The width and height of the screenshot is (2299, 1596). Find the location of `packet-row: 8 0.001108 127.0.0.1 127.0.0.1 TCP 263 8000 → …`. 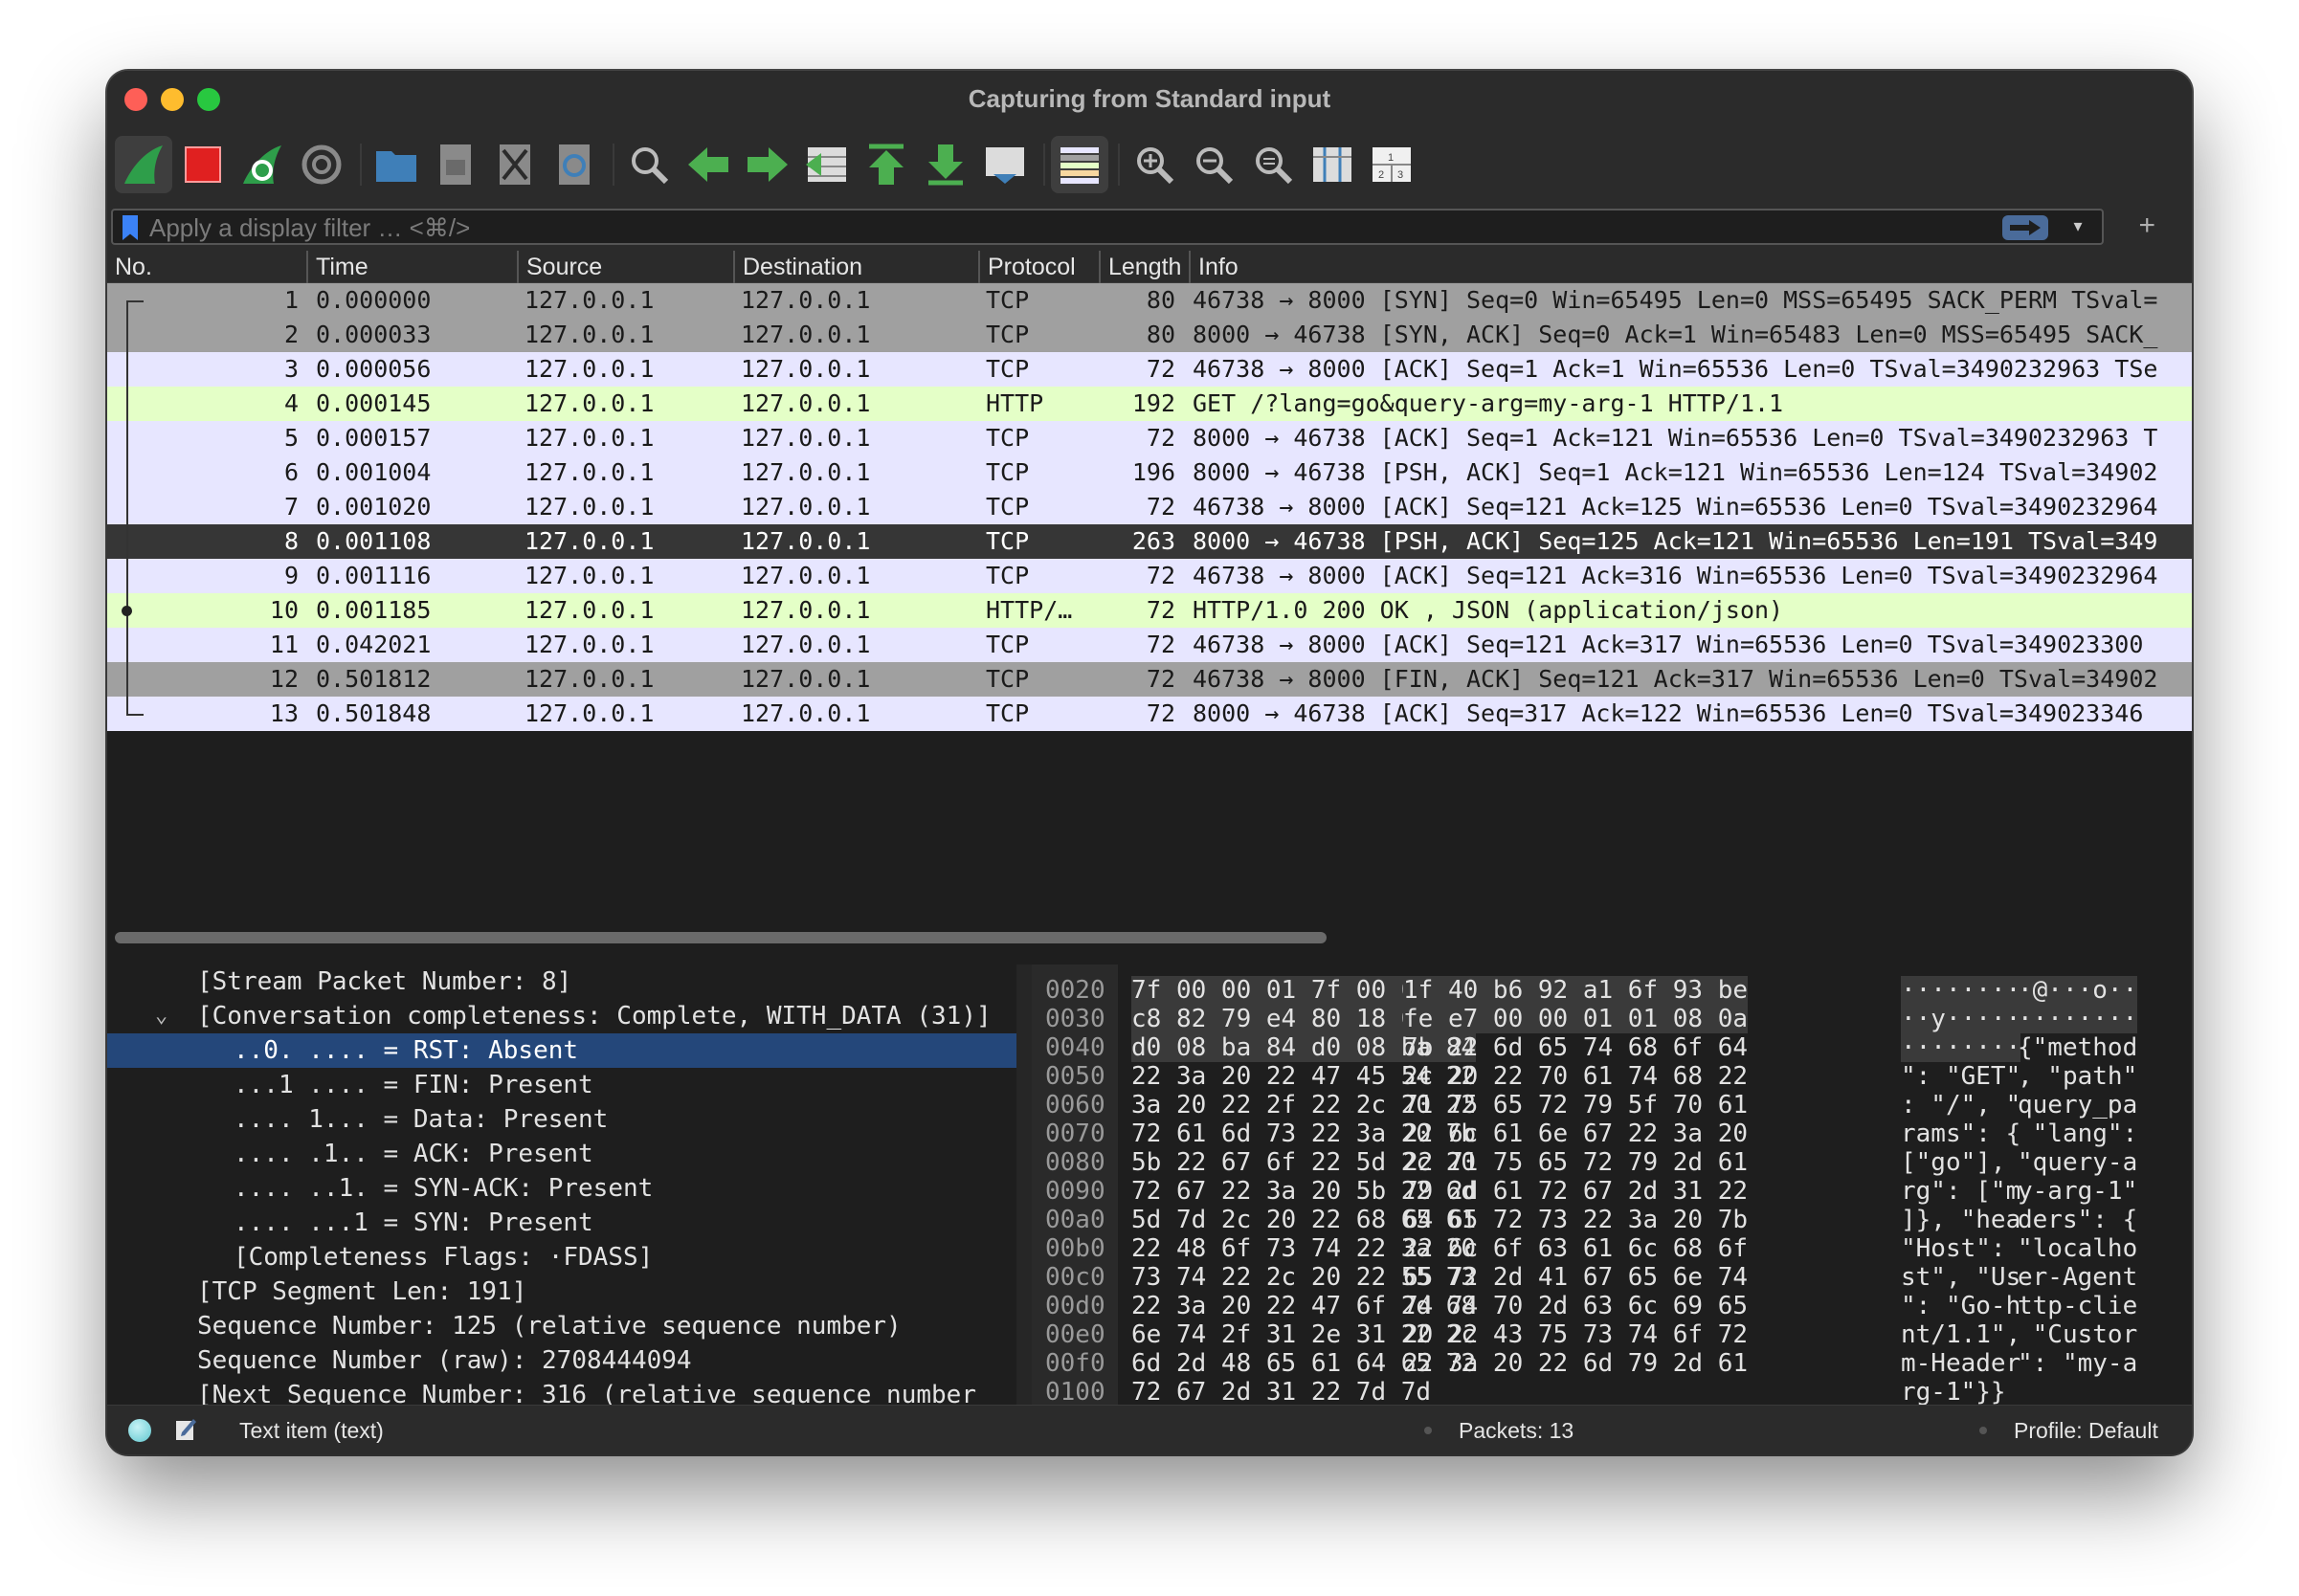

packet-row: 8 0.001108 127.0.0.1 127.0.0.1 TCP 263 8000 → … is located at coordinates (1149, 541).